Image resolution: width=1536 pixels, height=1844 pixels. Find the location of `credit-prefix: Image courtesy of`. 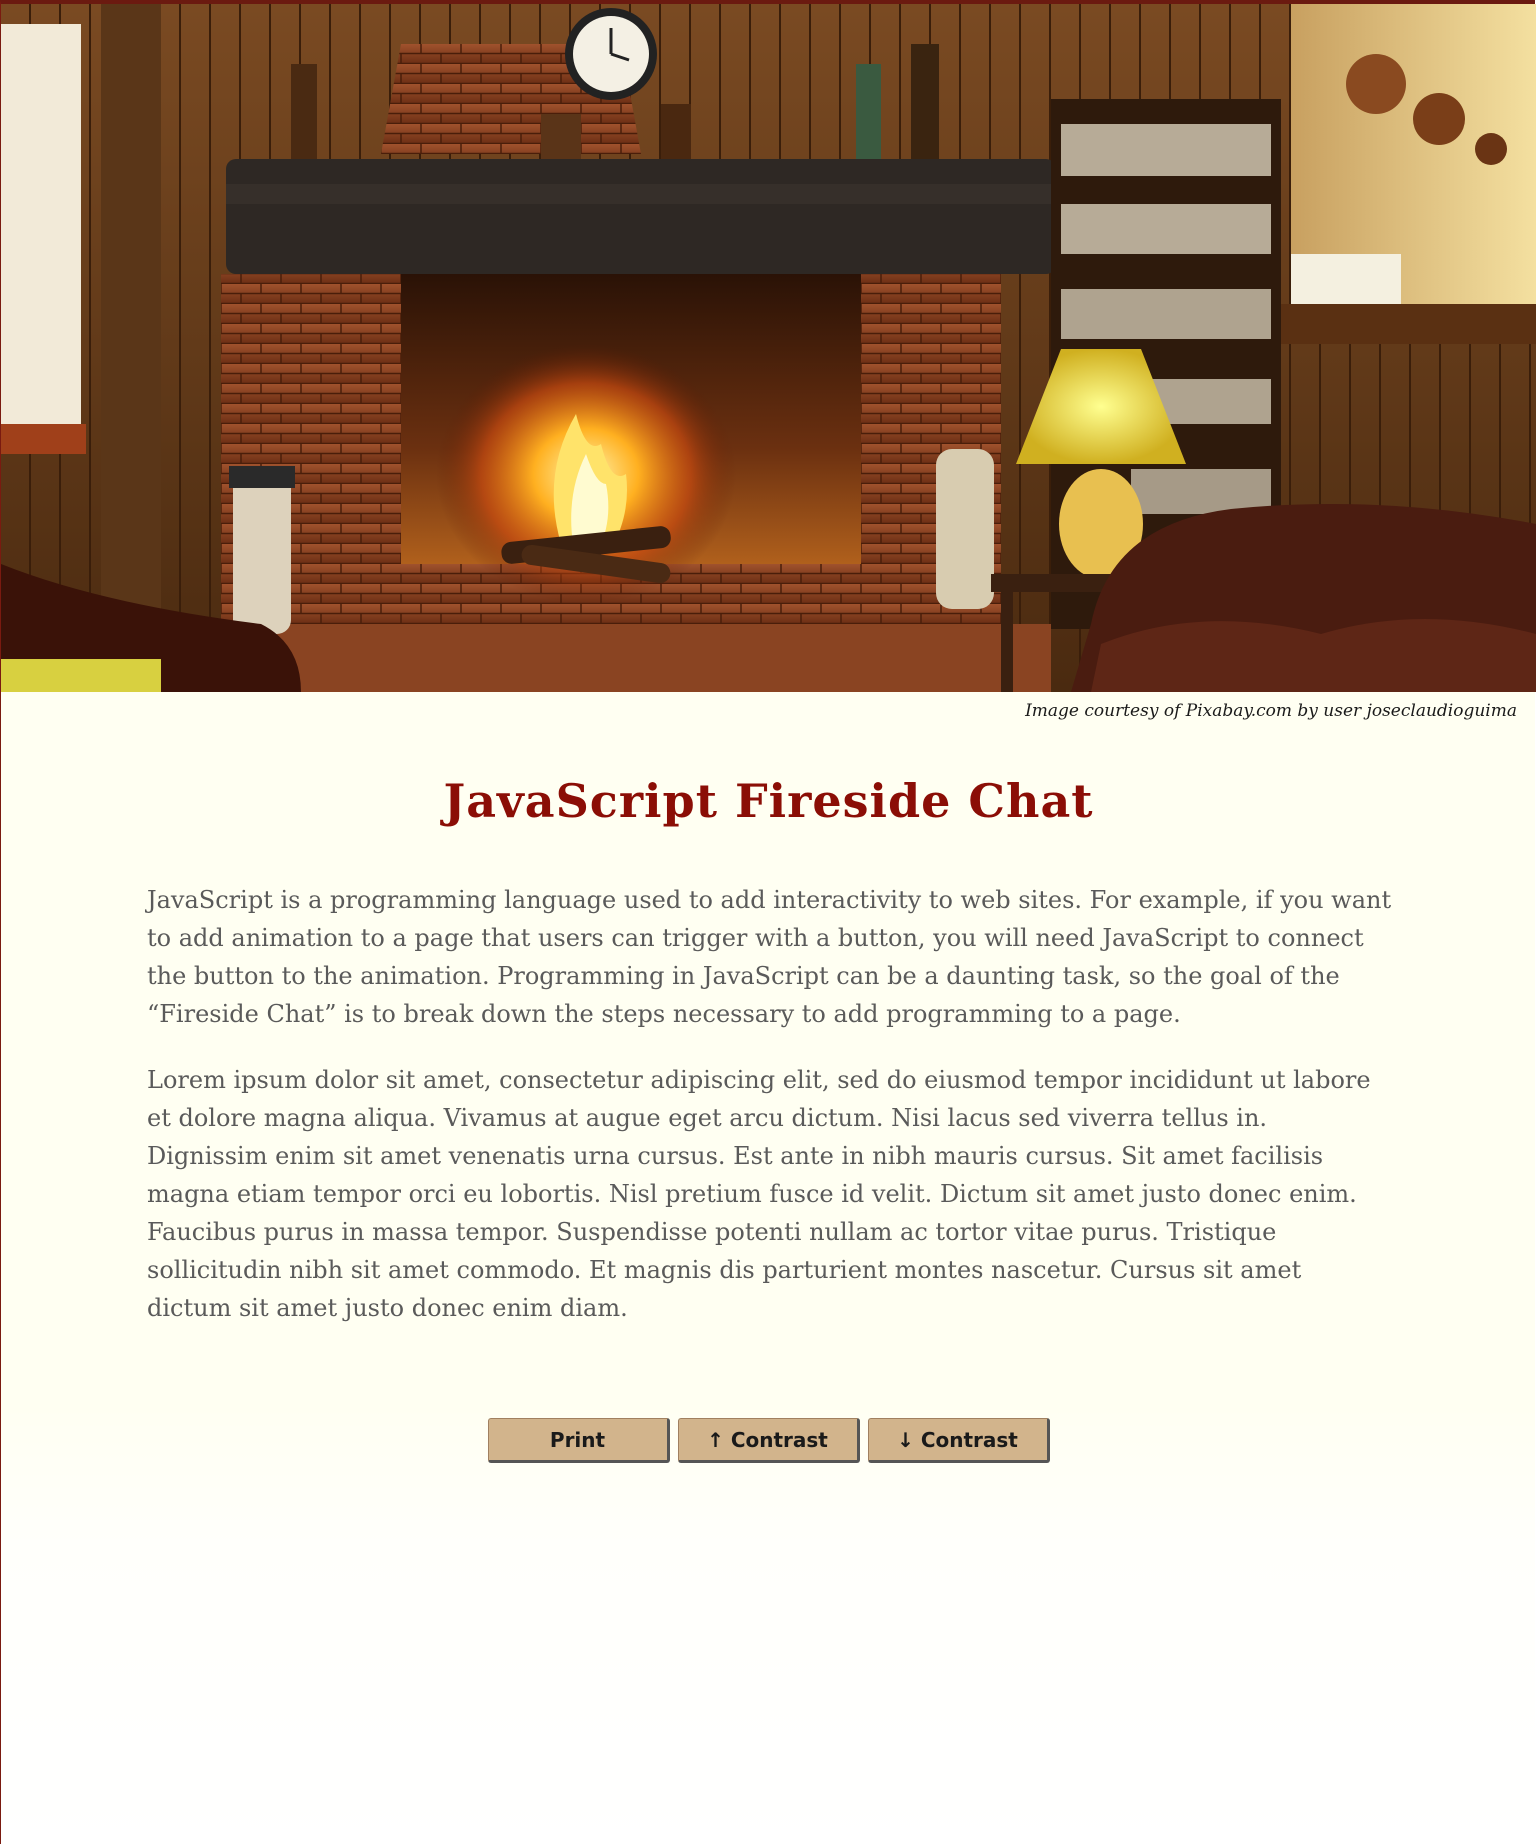

credit-prefix: Image courtesy of is located at coordinates (1105, 711).